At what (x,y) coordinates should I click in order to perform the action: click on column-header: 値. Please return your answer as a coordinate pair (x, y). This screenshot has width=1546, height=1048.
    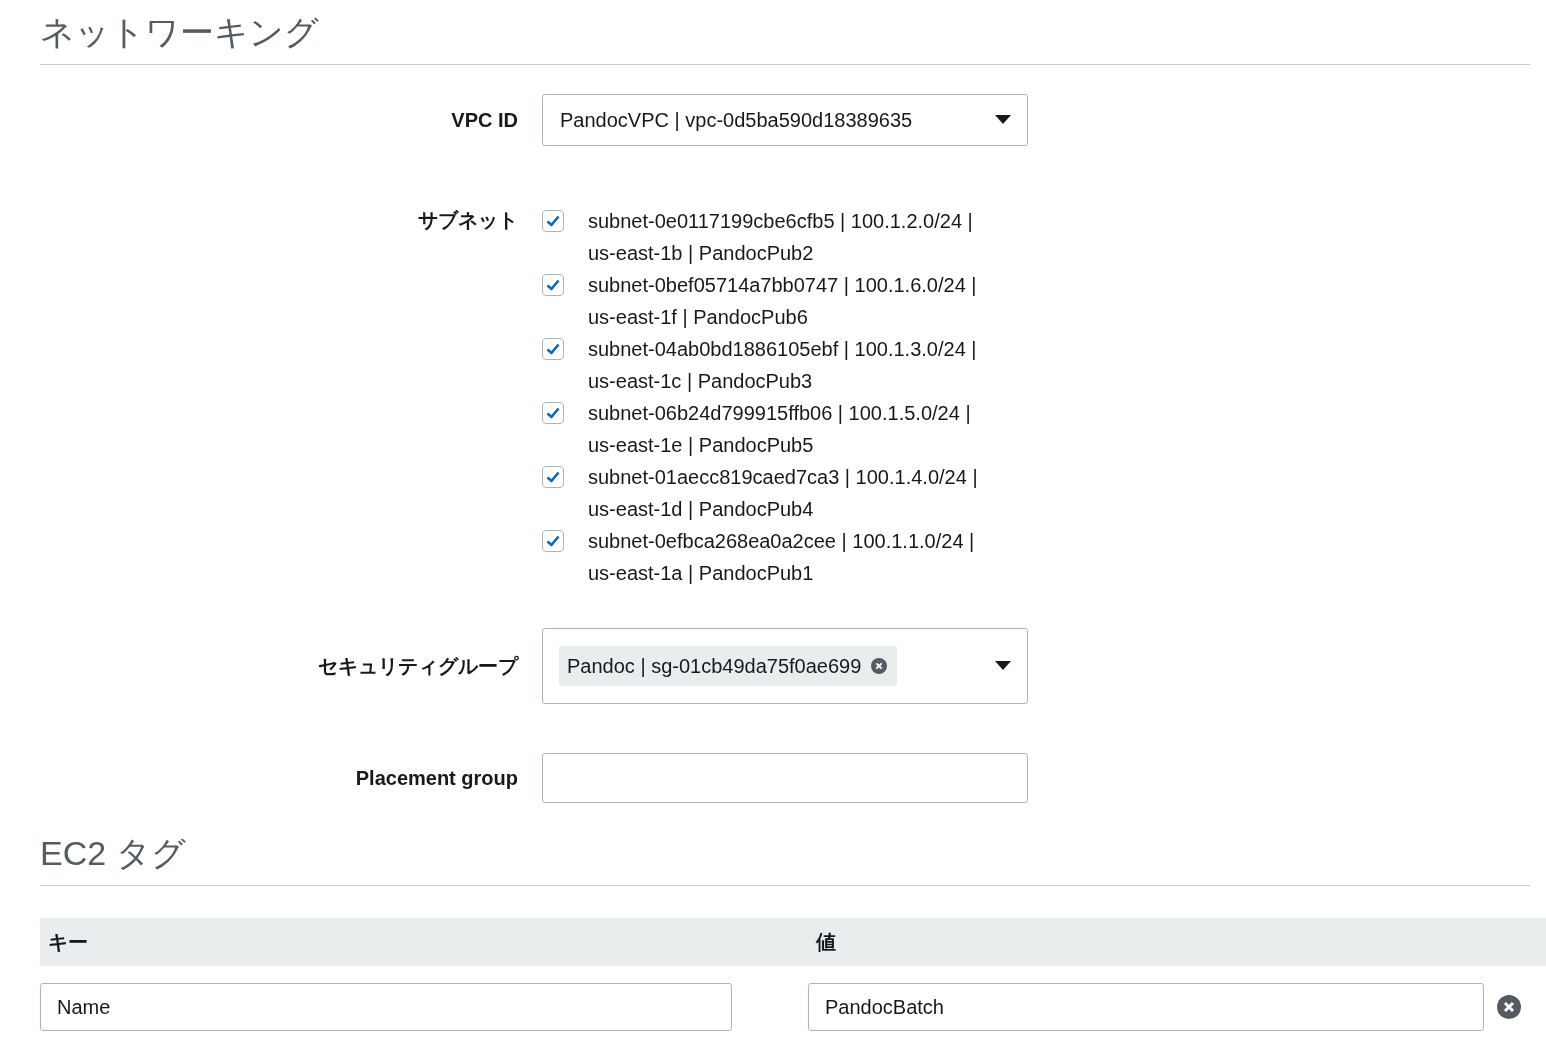
    Looking at the image, I should click on (825, 942).